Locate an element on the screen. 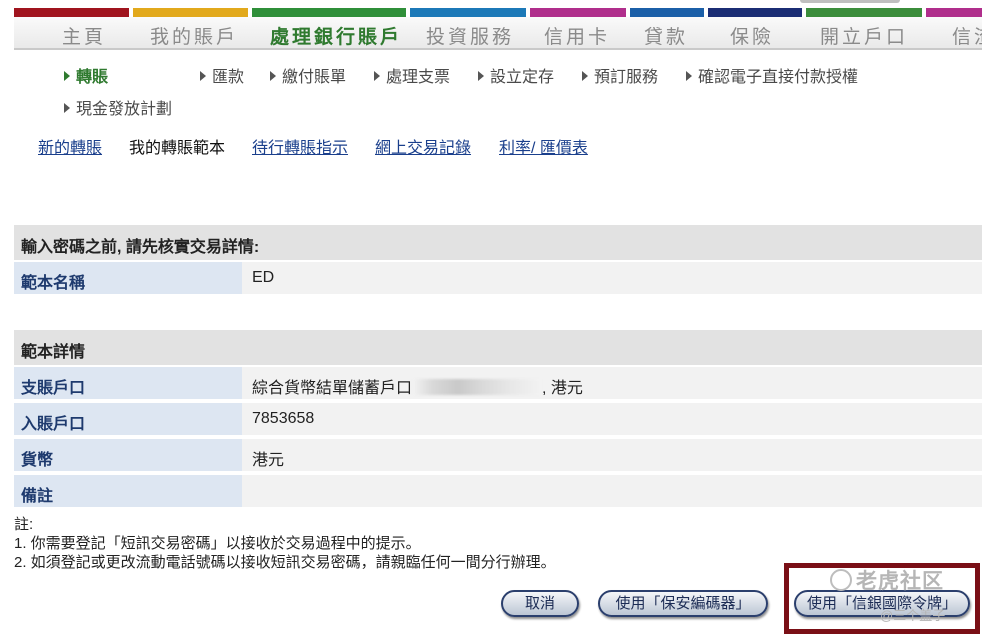  sub-nav-label: 處理支票 is located at coordinates (418, 77).